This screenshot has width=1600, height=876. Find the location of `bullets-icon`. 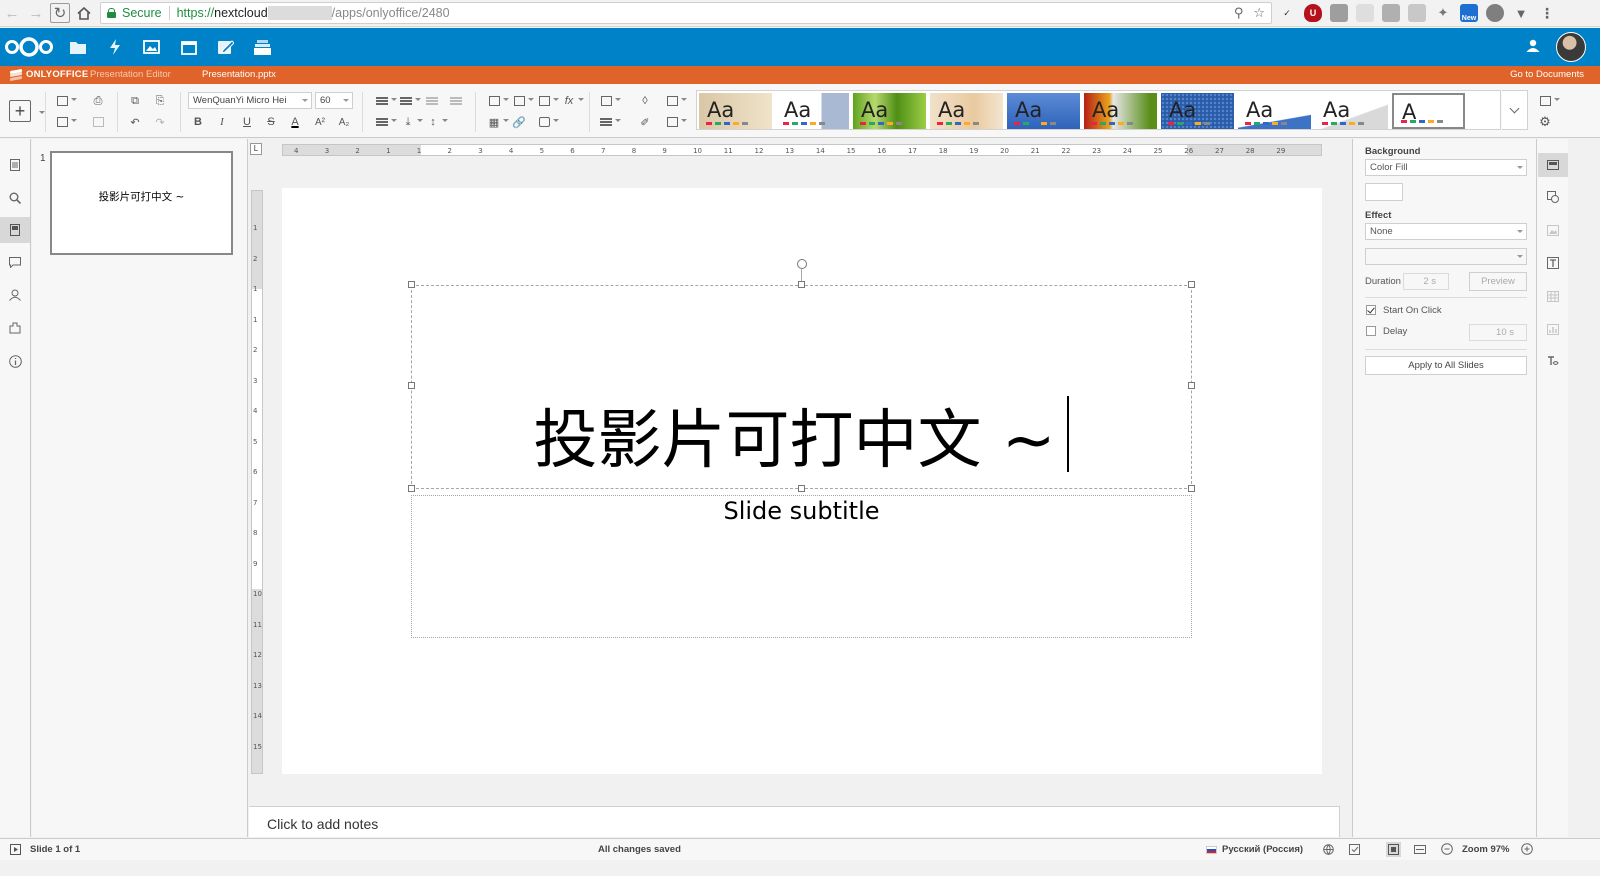

bullets-icon is located at coordinates (385, 101).